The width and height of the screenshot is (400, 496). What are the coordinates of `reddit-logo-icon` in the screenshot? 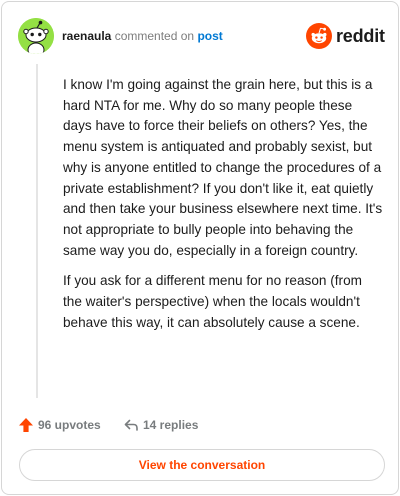 It's located at (319, 36).